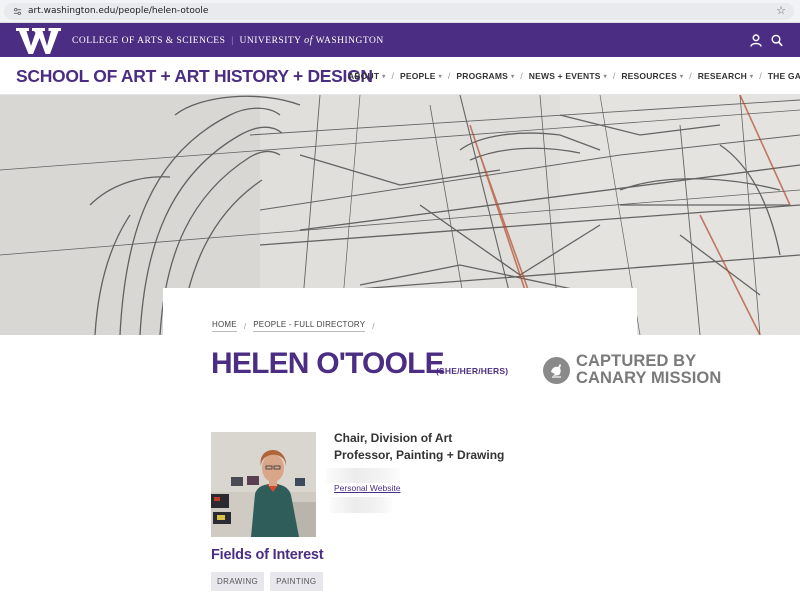  Describe the element at coordinates (149, 41) in the screenshot. I see `college-name: COLLEGE OF ARTS & SCIENCES` at that location.